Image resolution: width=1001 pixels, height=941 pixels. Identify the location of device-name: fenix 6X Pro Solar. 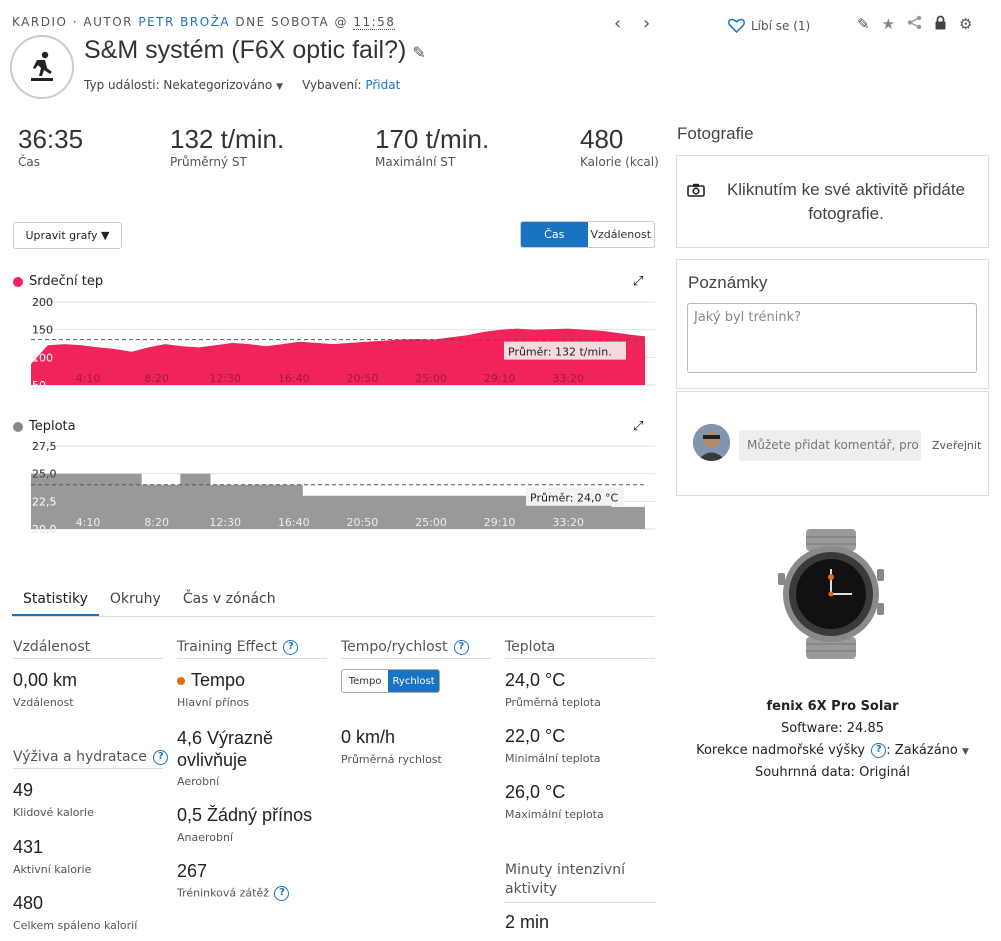
(832, 706).